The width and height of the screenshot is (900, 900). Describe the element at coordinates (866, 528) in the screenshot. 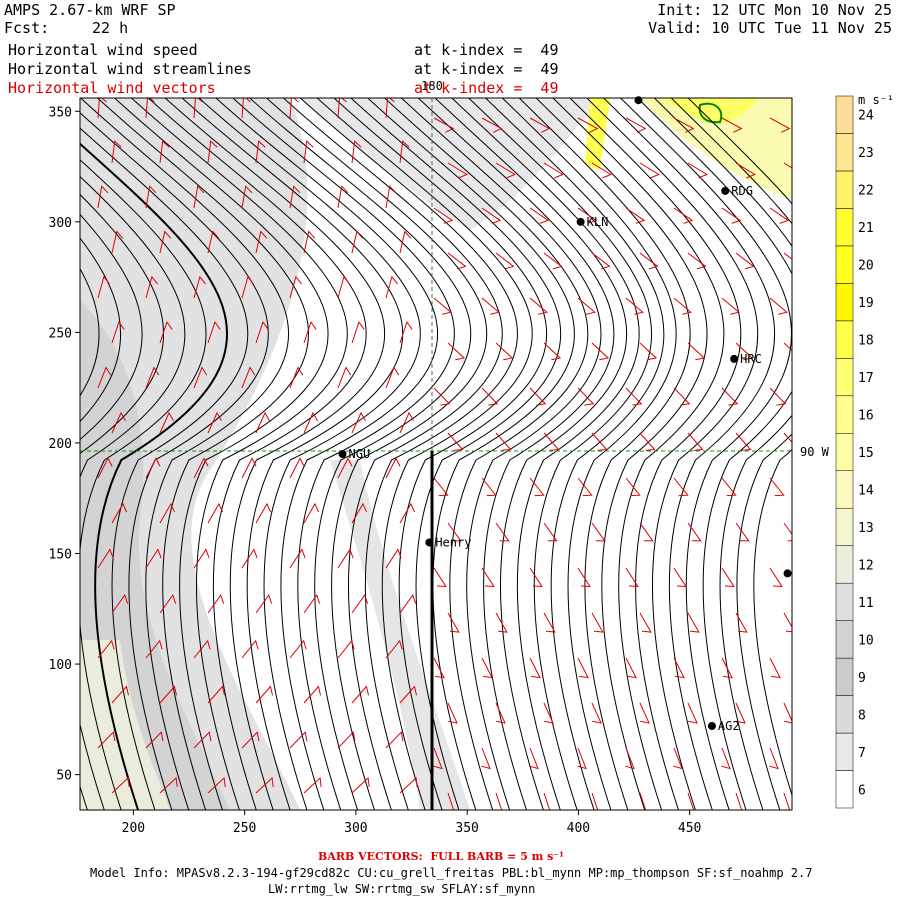

I see `colorbar-label: 13` at that location.